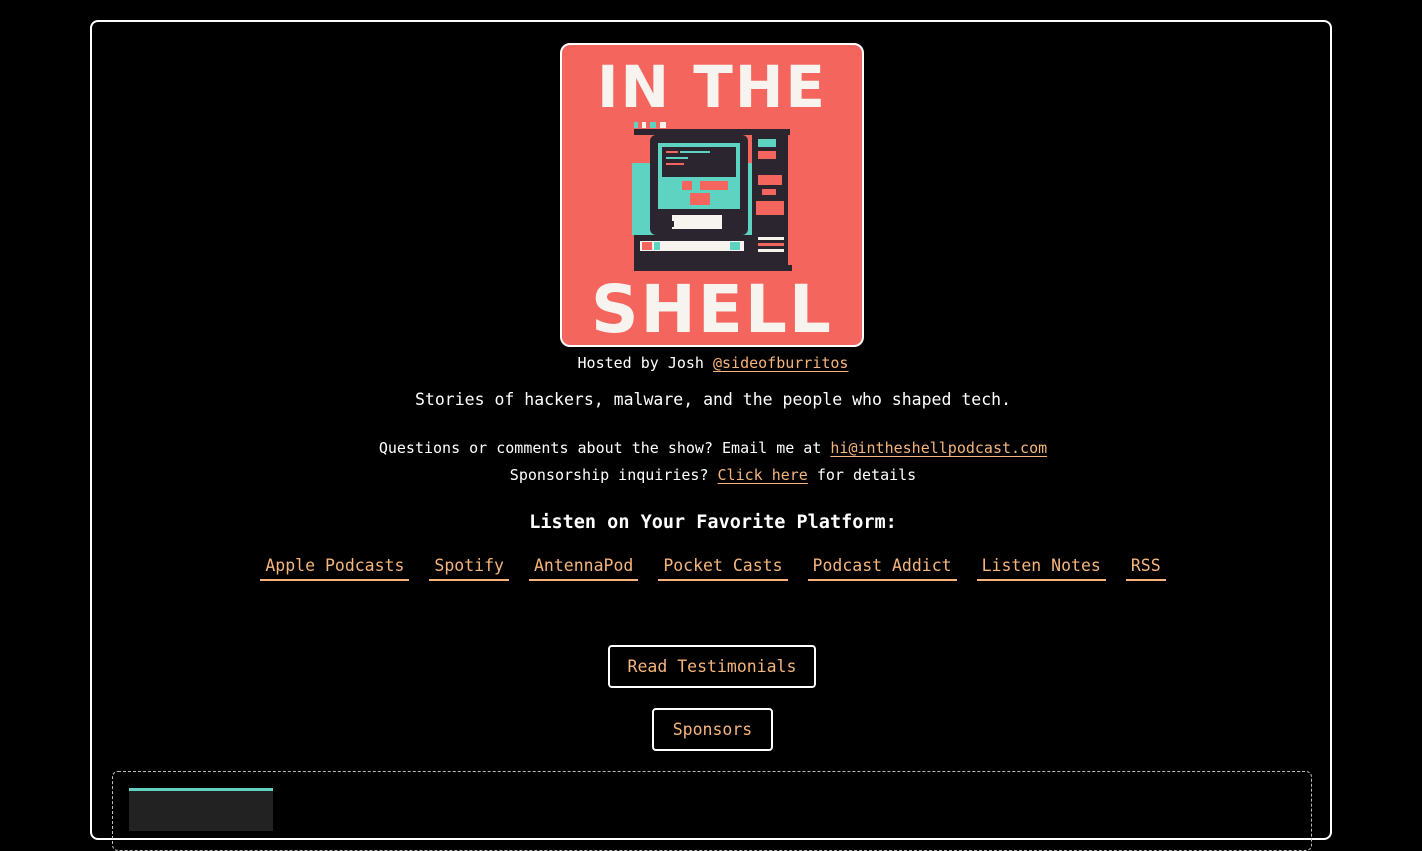  What do you see at coordinates (938, 448) in the screenshot?
I see `email-link: hi@intheshellpodcast.com` at bounding box center [938, 448].